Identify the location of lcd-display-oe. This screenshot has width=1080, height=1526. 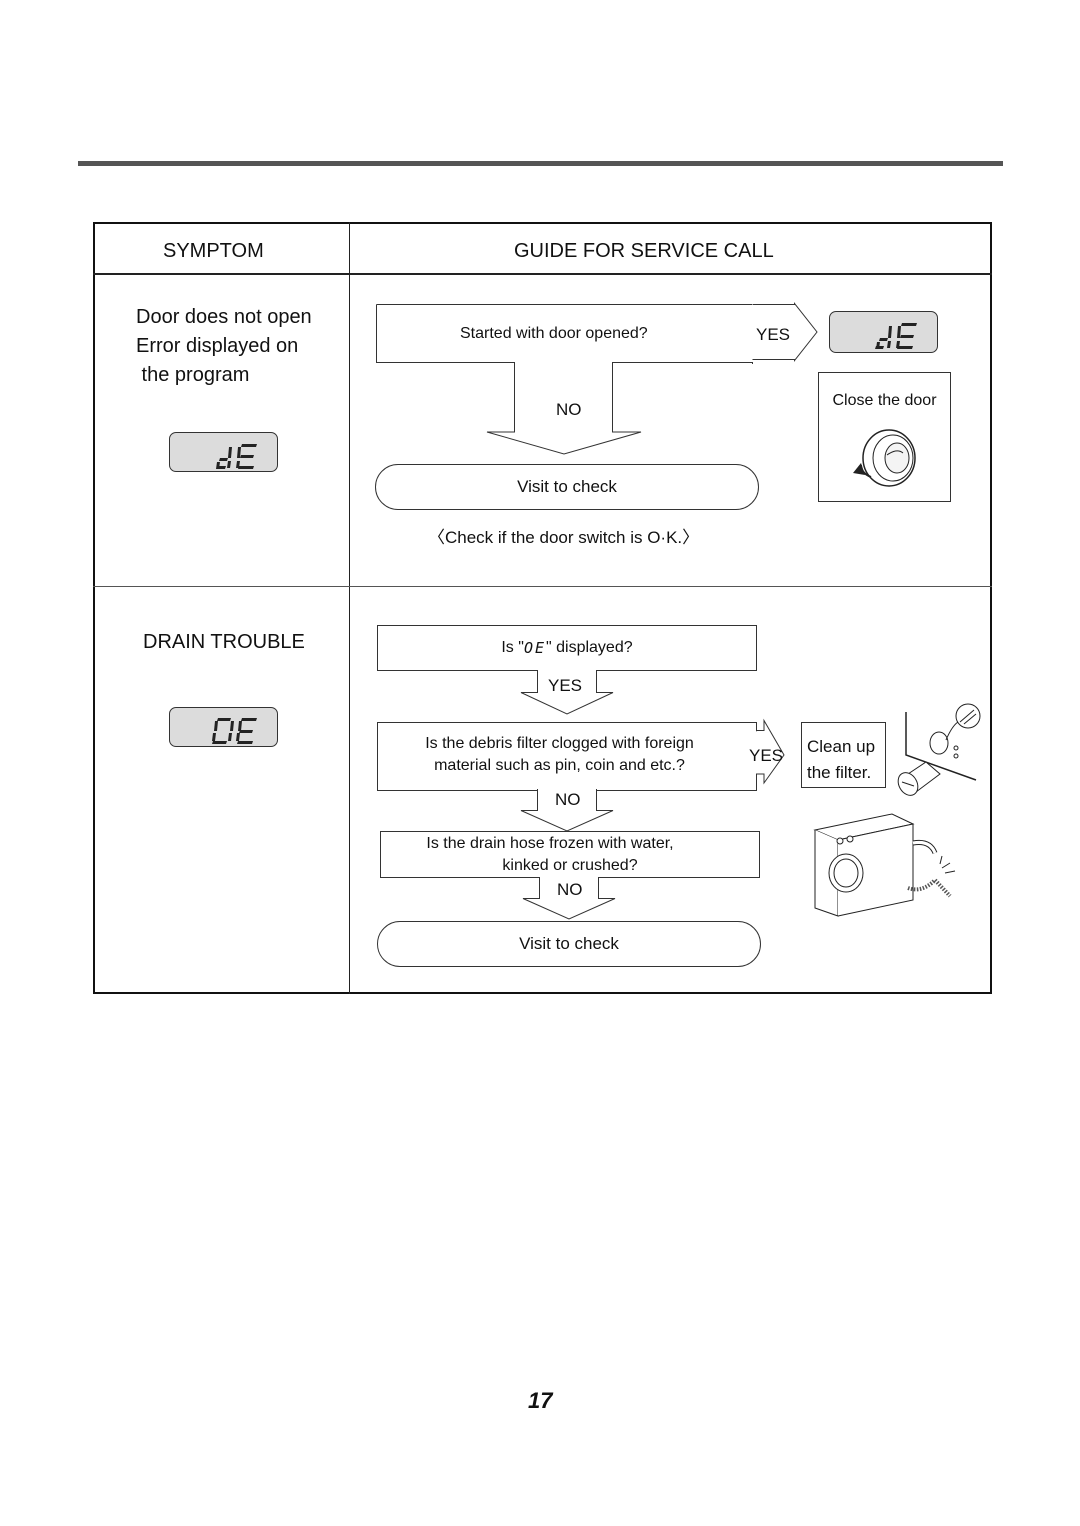
(223, 727).